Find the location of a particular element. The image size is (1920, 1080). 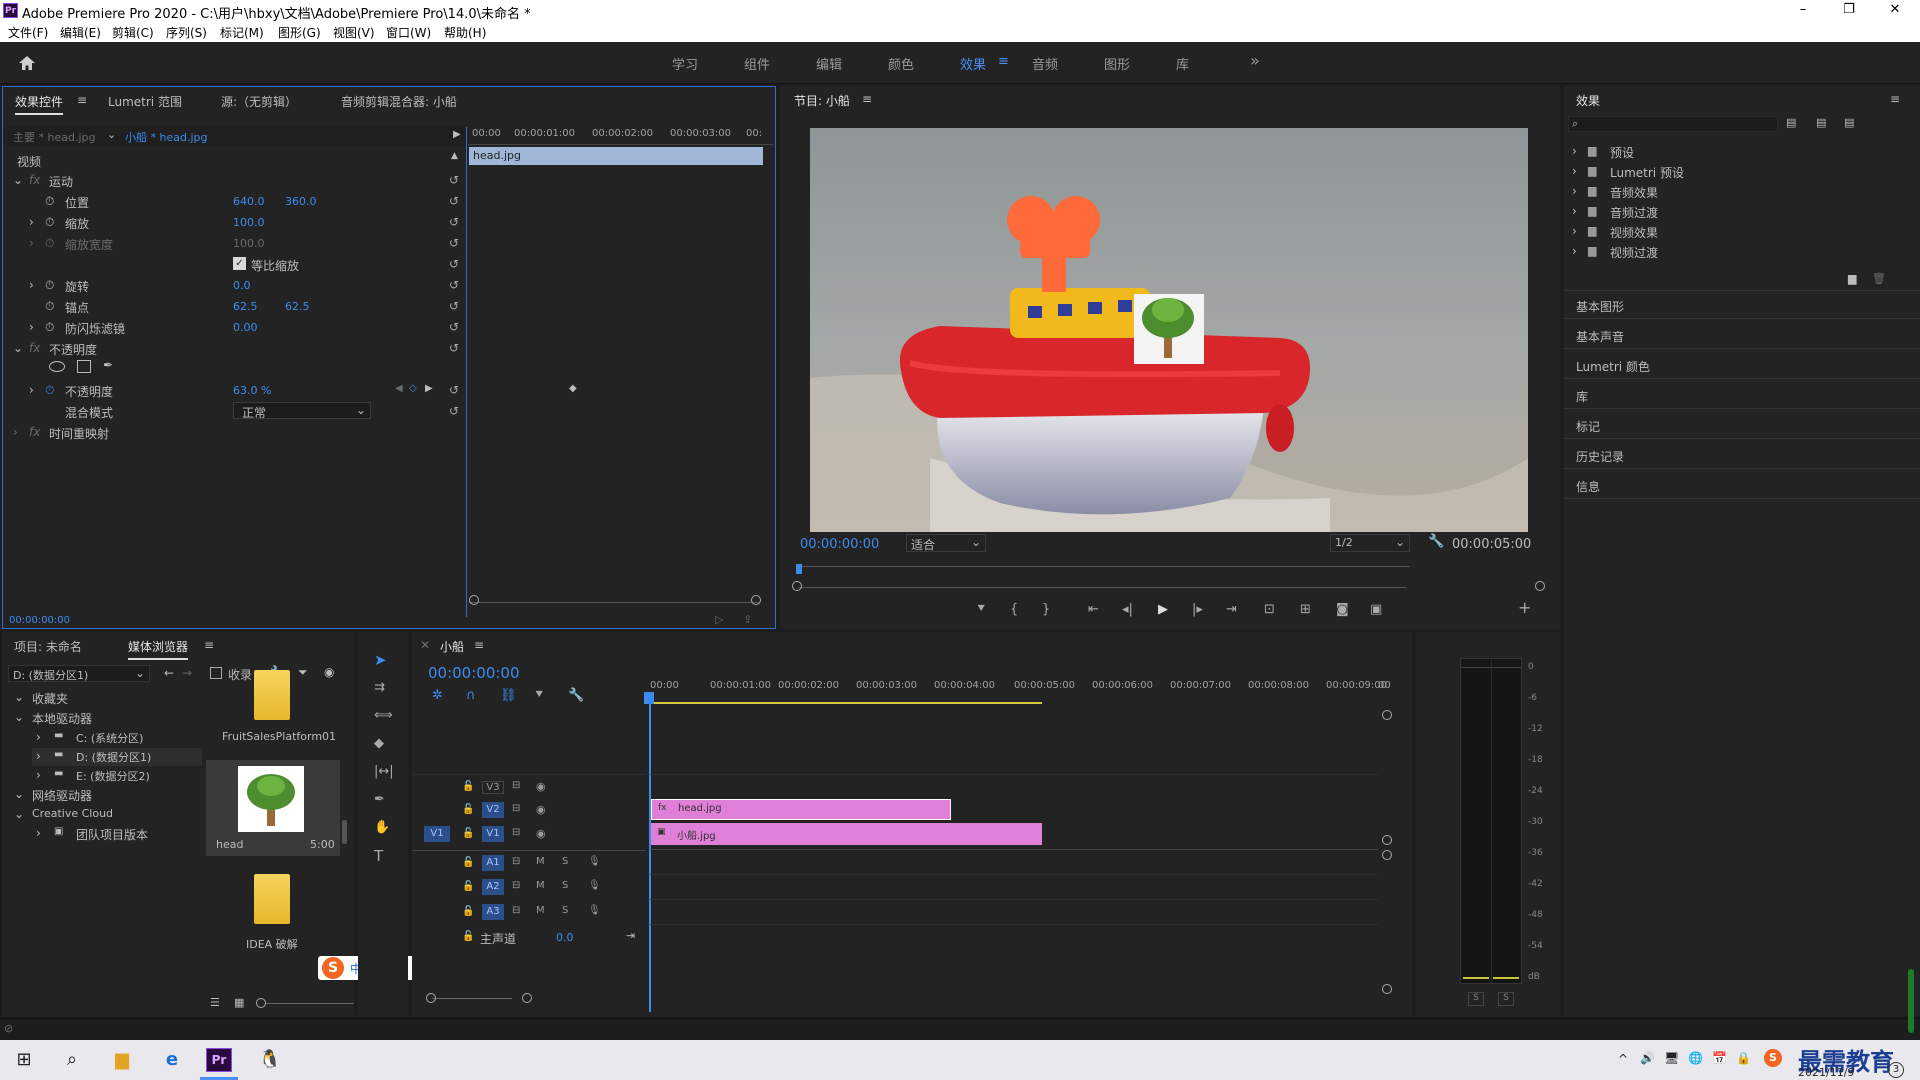

program-timecode: 00:00:00:00 is located at coordinates (839, 544).